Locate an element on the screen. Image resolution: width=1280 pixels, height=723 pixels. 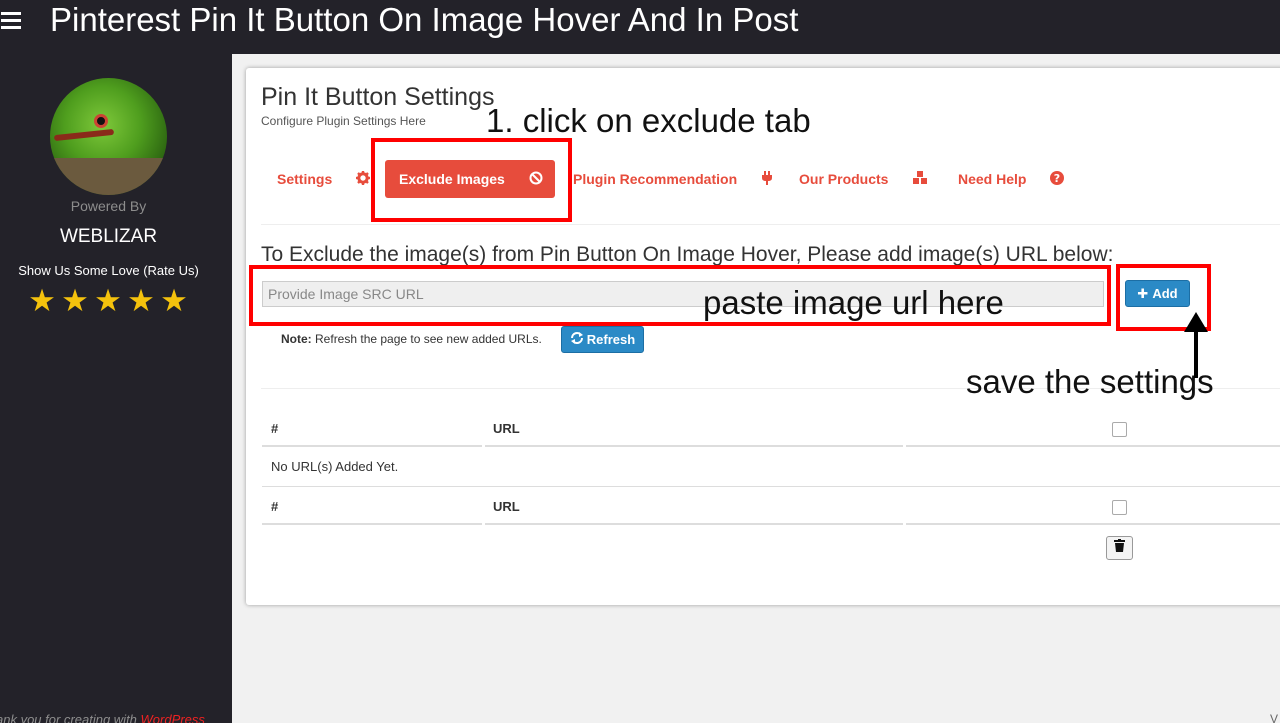
page-title: Pin It Button Settings is located at coordinates (378, 97).